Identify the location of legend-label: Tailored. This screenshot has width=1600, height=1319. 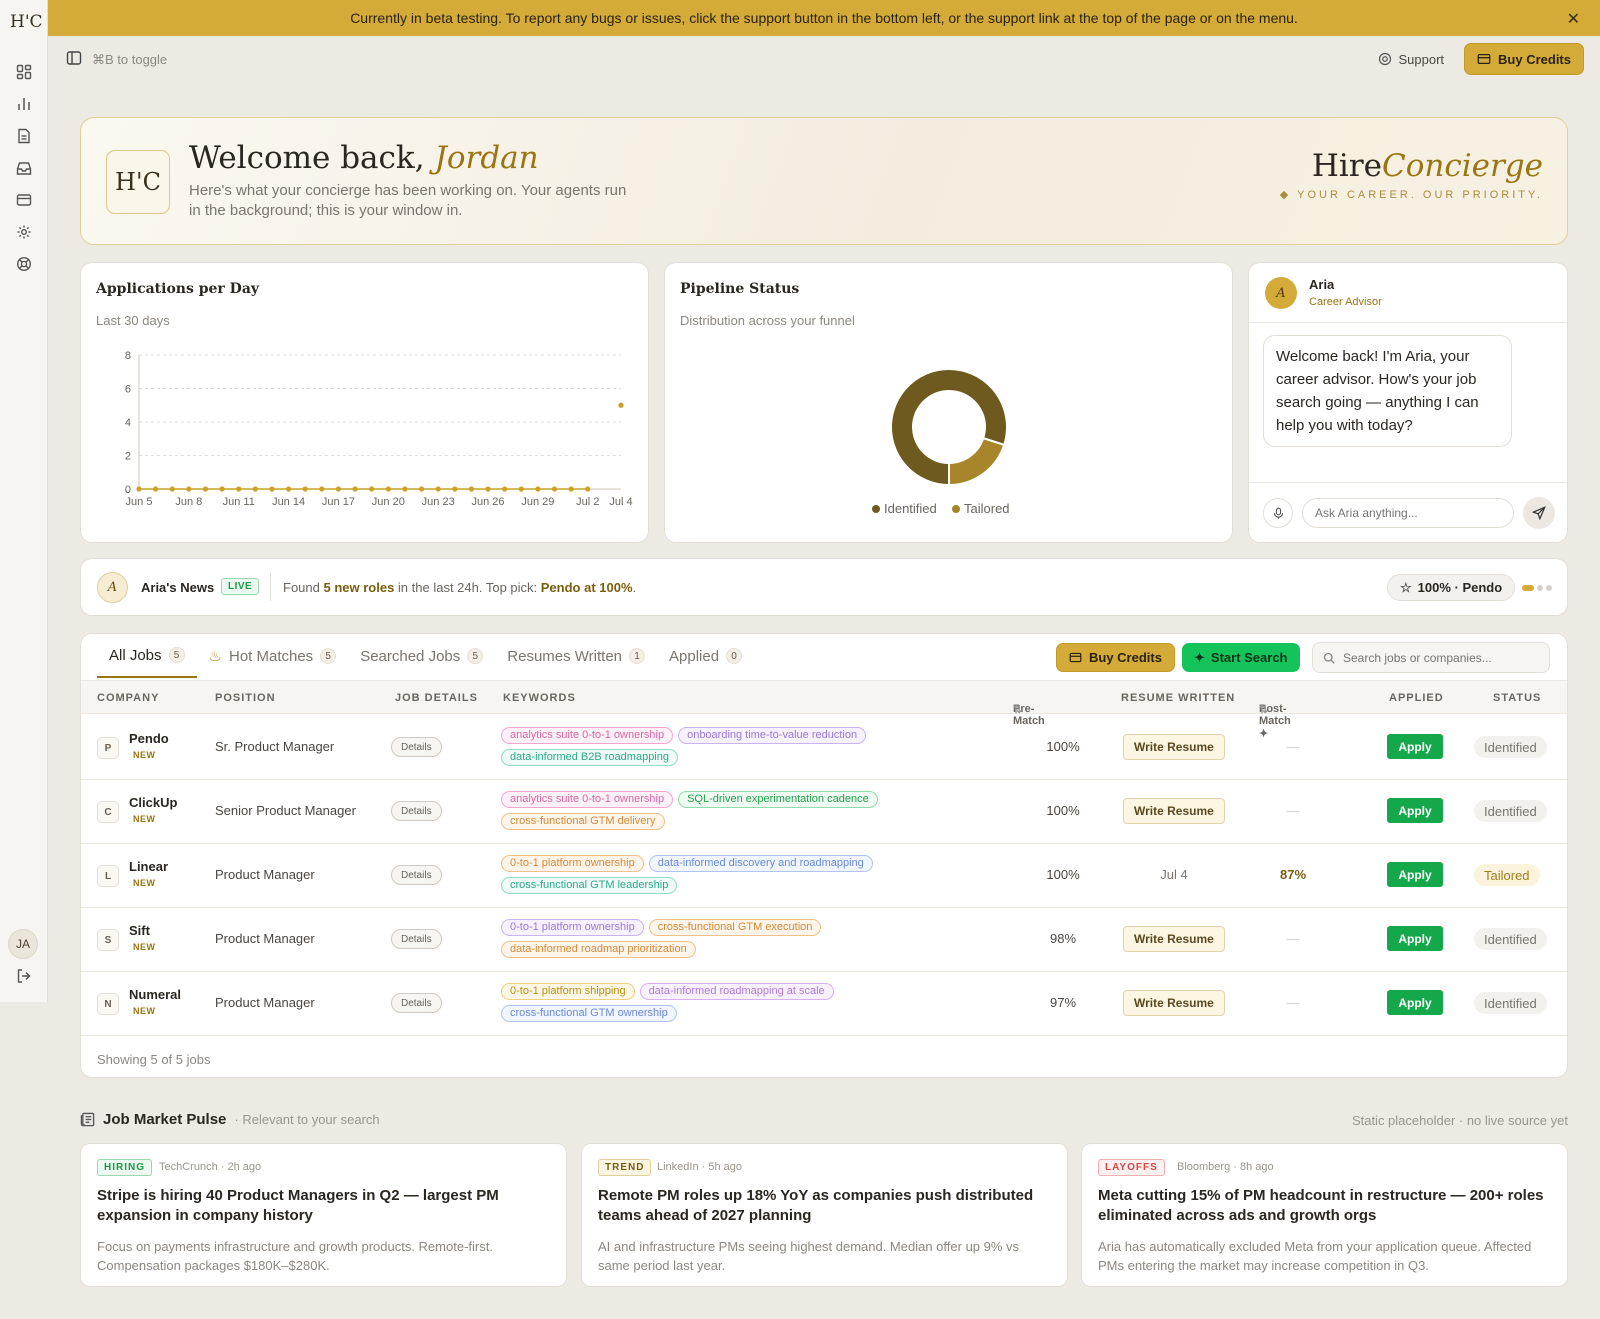
(987, 508).